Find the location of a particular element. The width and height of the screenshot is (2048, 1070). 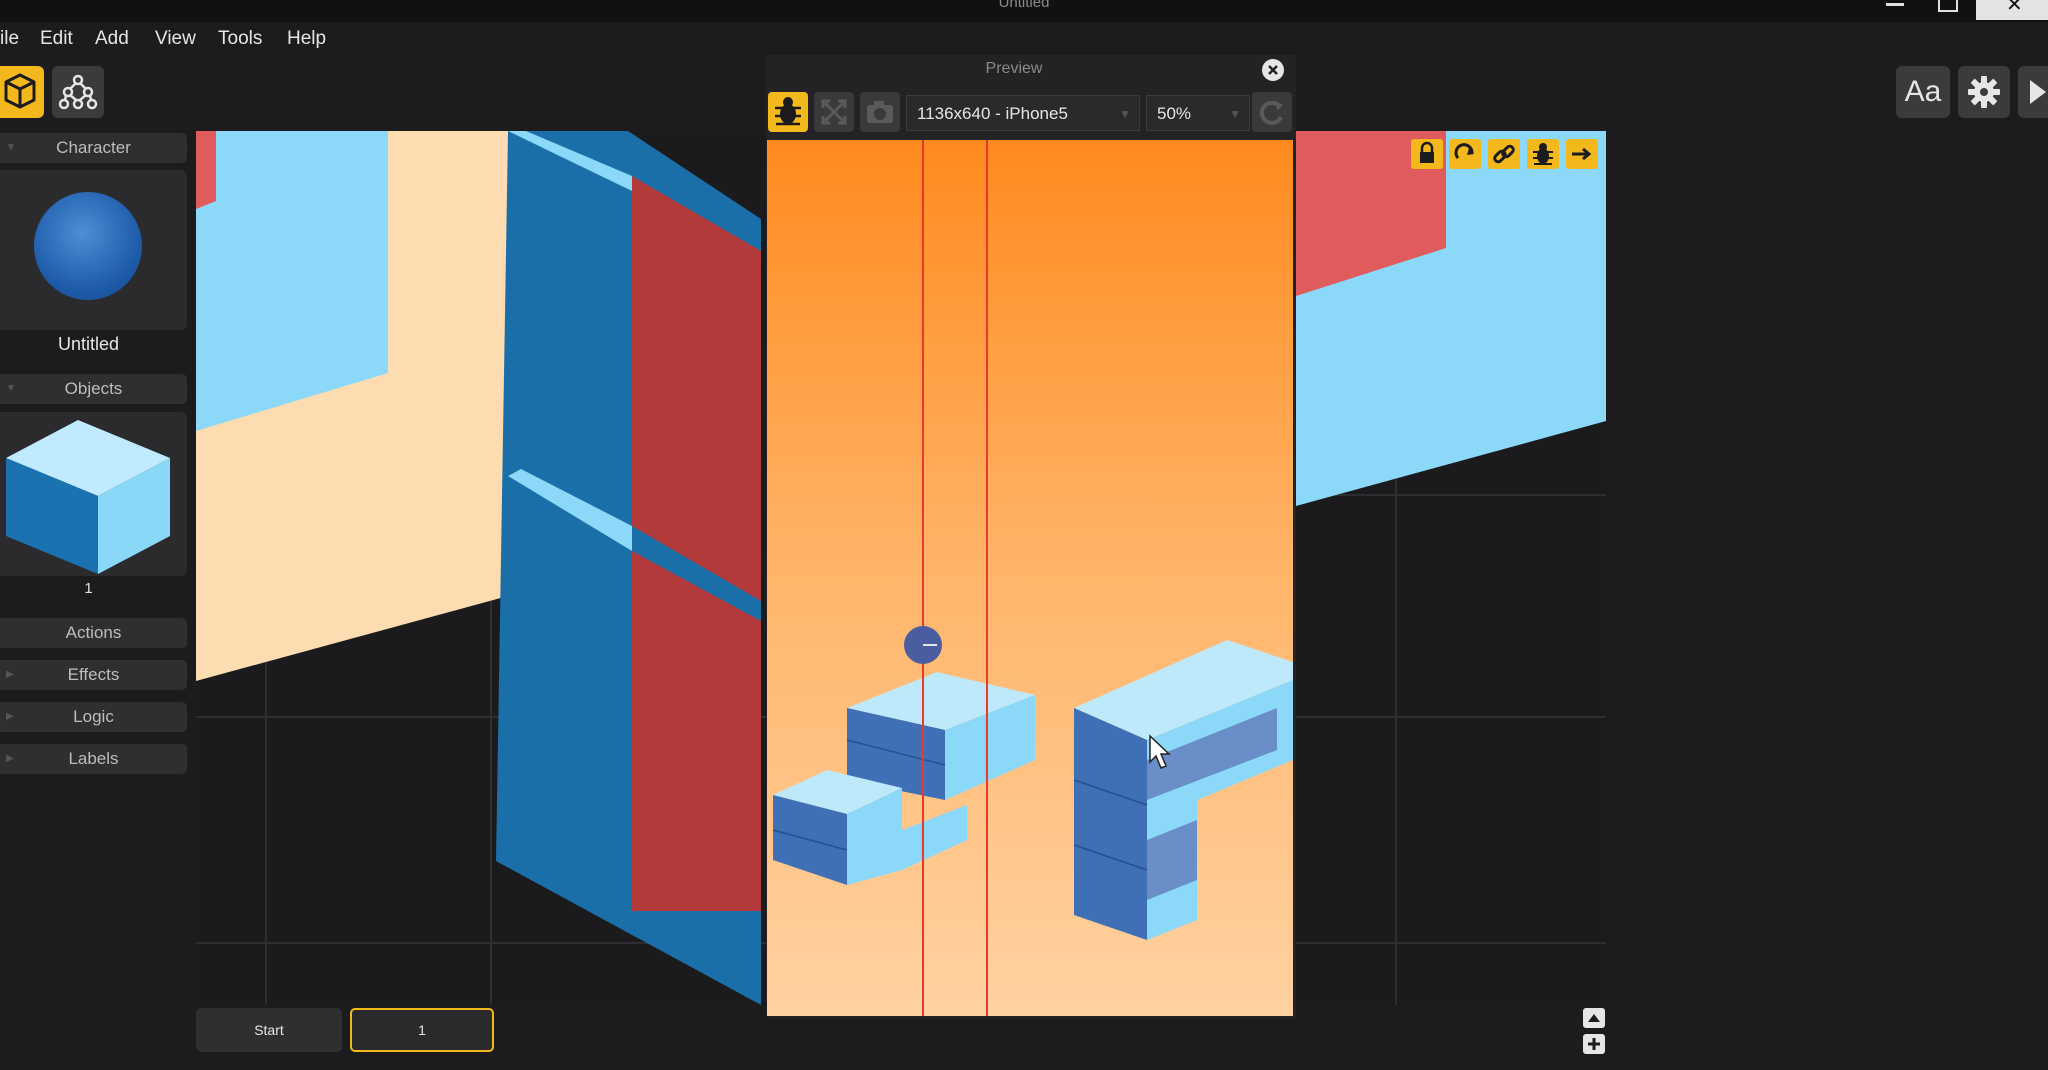

preview-title-bar: Preview is located at coordinates (1031, 70).